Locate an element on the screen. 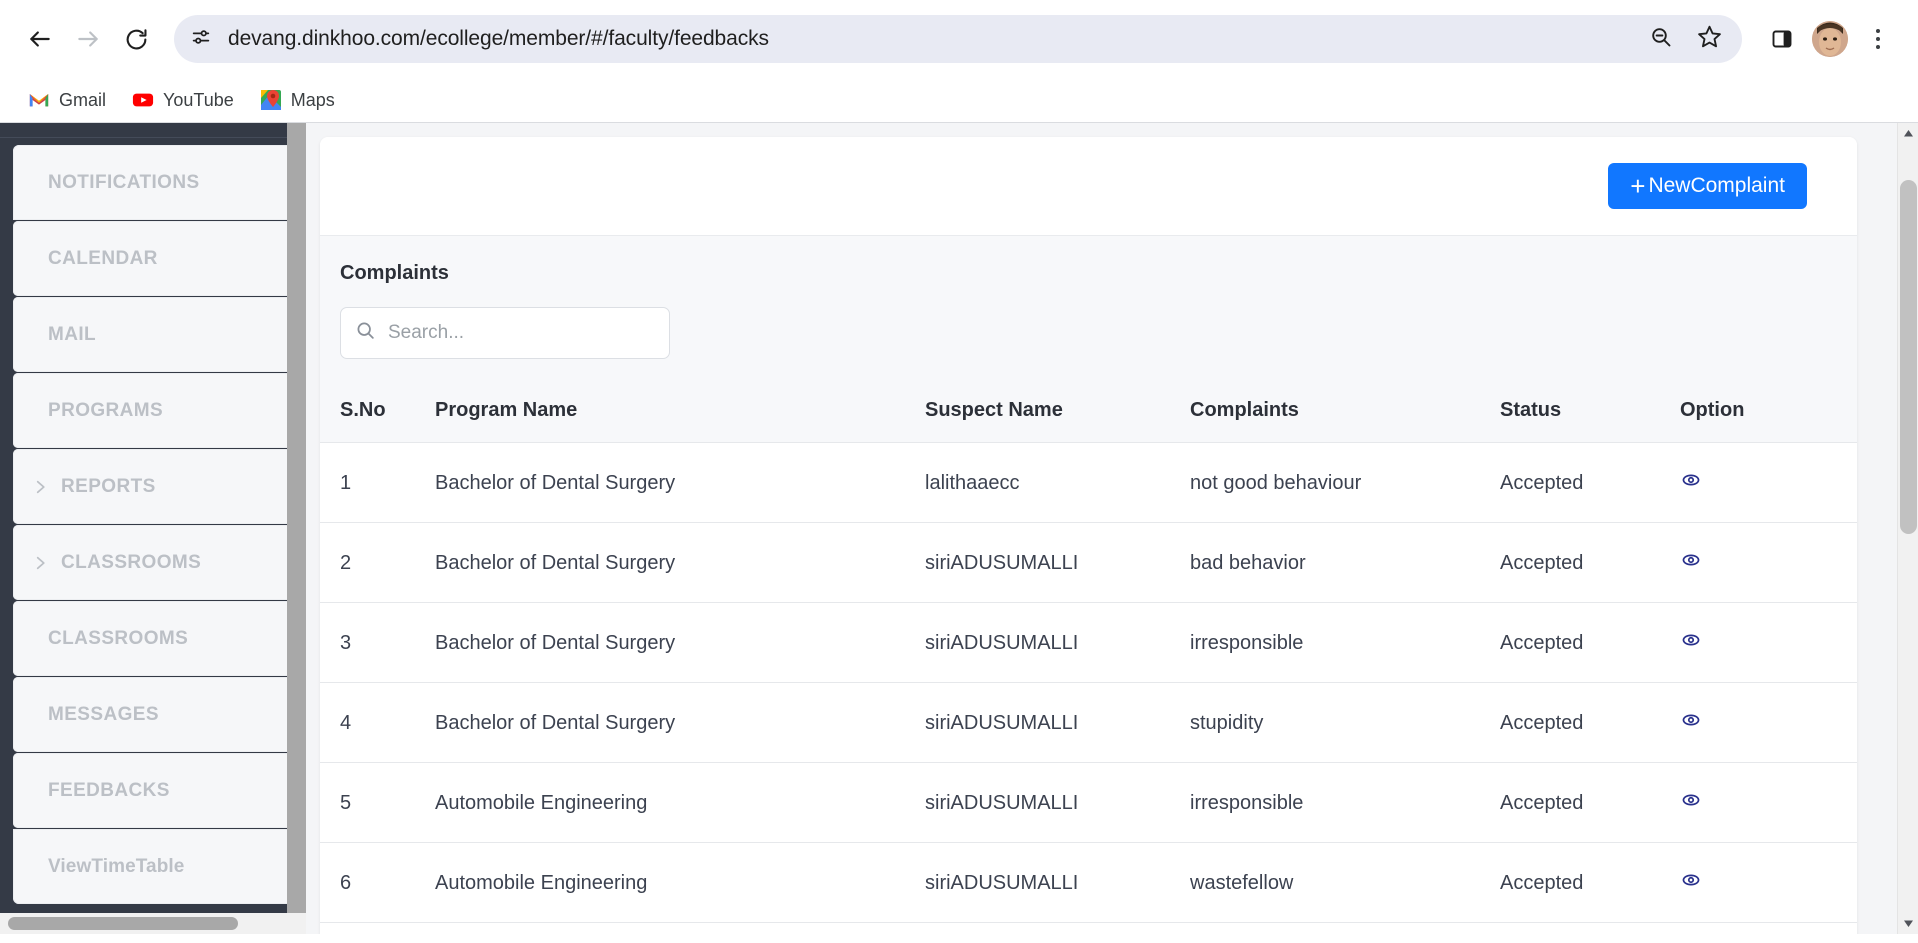  scroll-down-arrow is located at coordinates (1908, 923).